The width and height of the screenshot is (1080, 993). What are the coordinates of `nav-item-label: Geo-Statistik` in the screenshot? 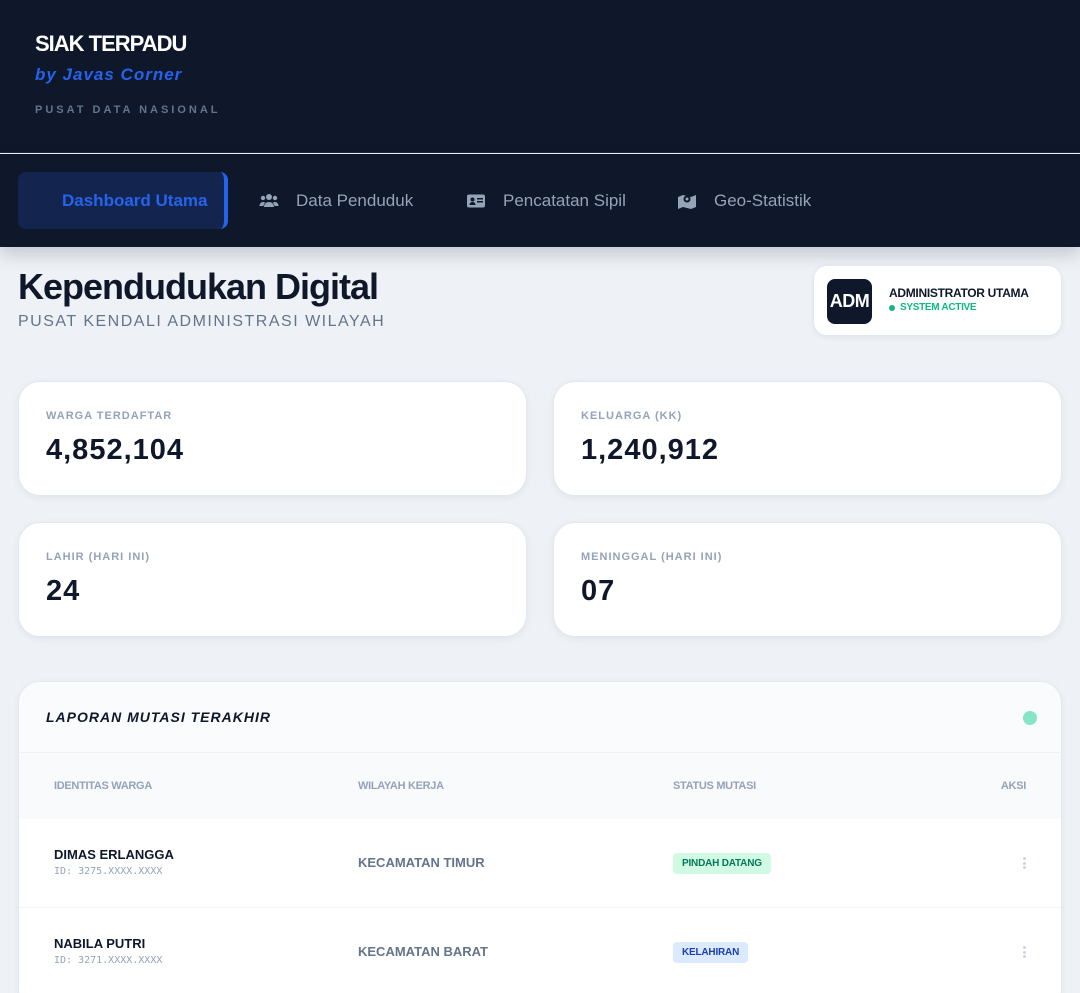 It's located at (763, 200).